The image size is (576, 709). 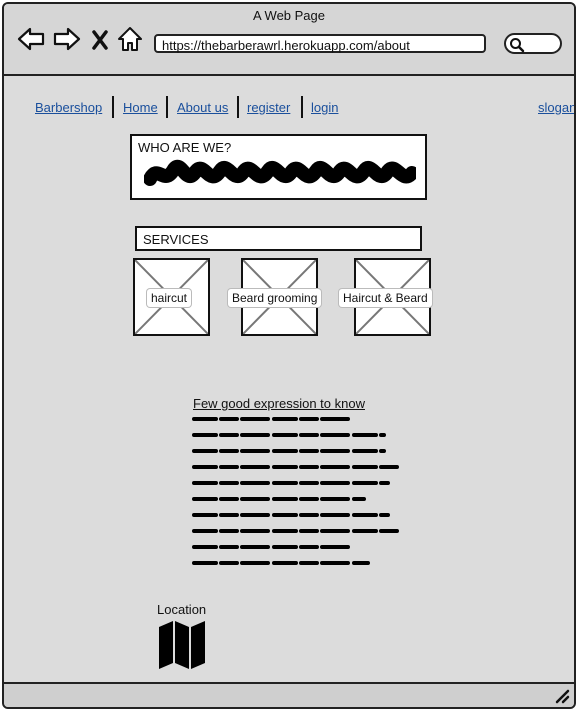 What do you see at coordinates (182, 609) in the screenshot?
I see `location-label: Location` at bounding box center [182, 609].